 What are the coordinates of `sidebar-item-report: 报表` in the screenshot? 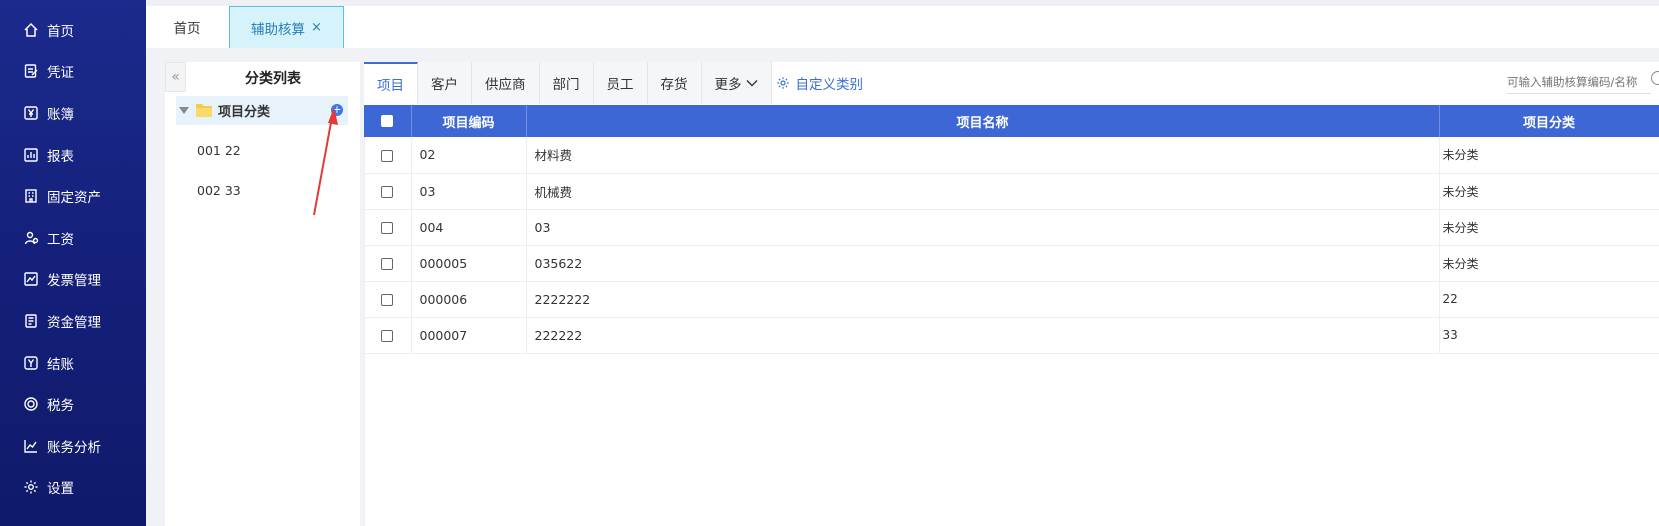 It's located at (73, 155).